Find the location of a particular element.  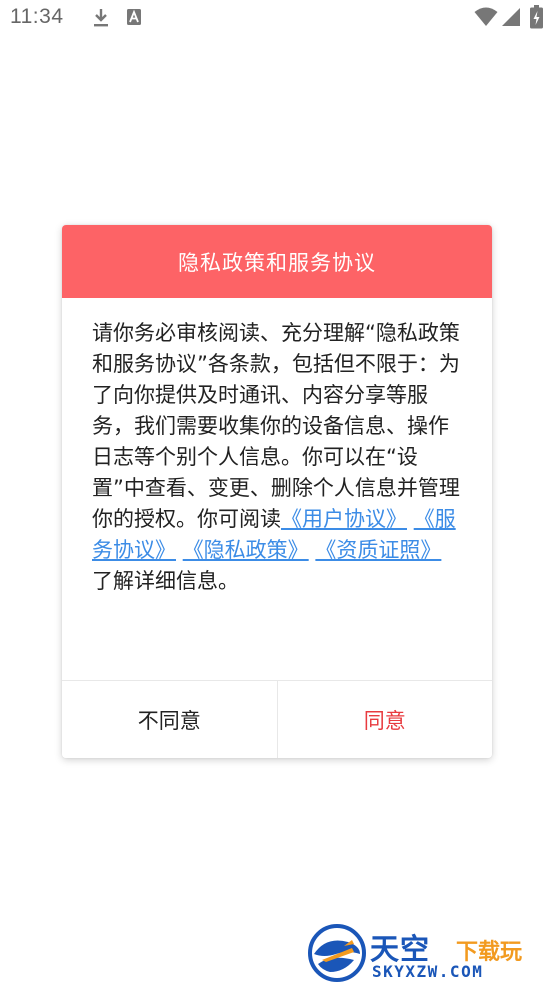

status-time: 11:34 is located at coordinates (37, 16).